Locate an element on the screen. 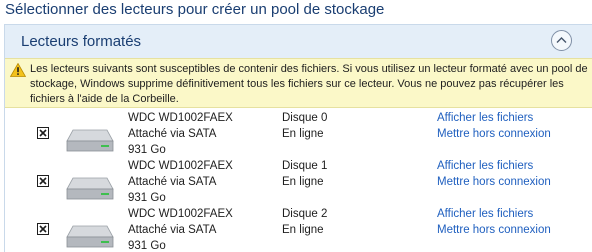 This screenshot has height=252, width=592. panel-title: Lecteurs formatés is located at coordinates (81, 41).